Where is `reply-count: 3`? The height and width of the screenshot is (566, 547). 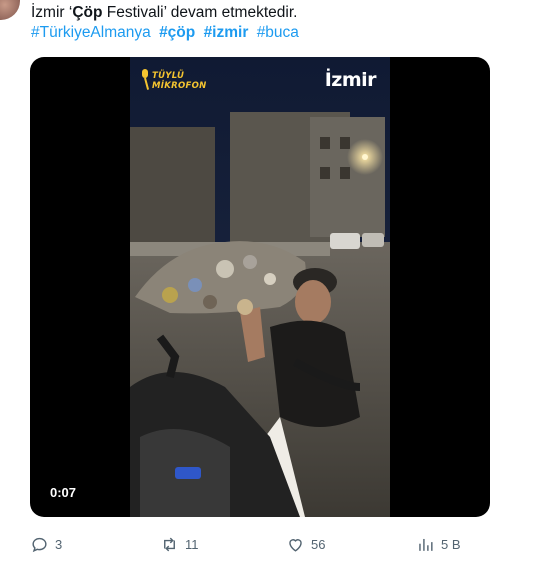 reply-count: 3 is located at coordinates (59, 544).